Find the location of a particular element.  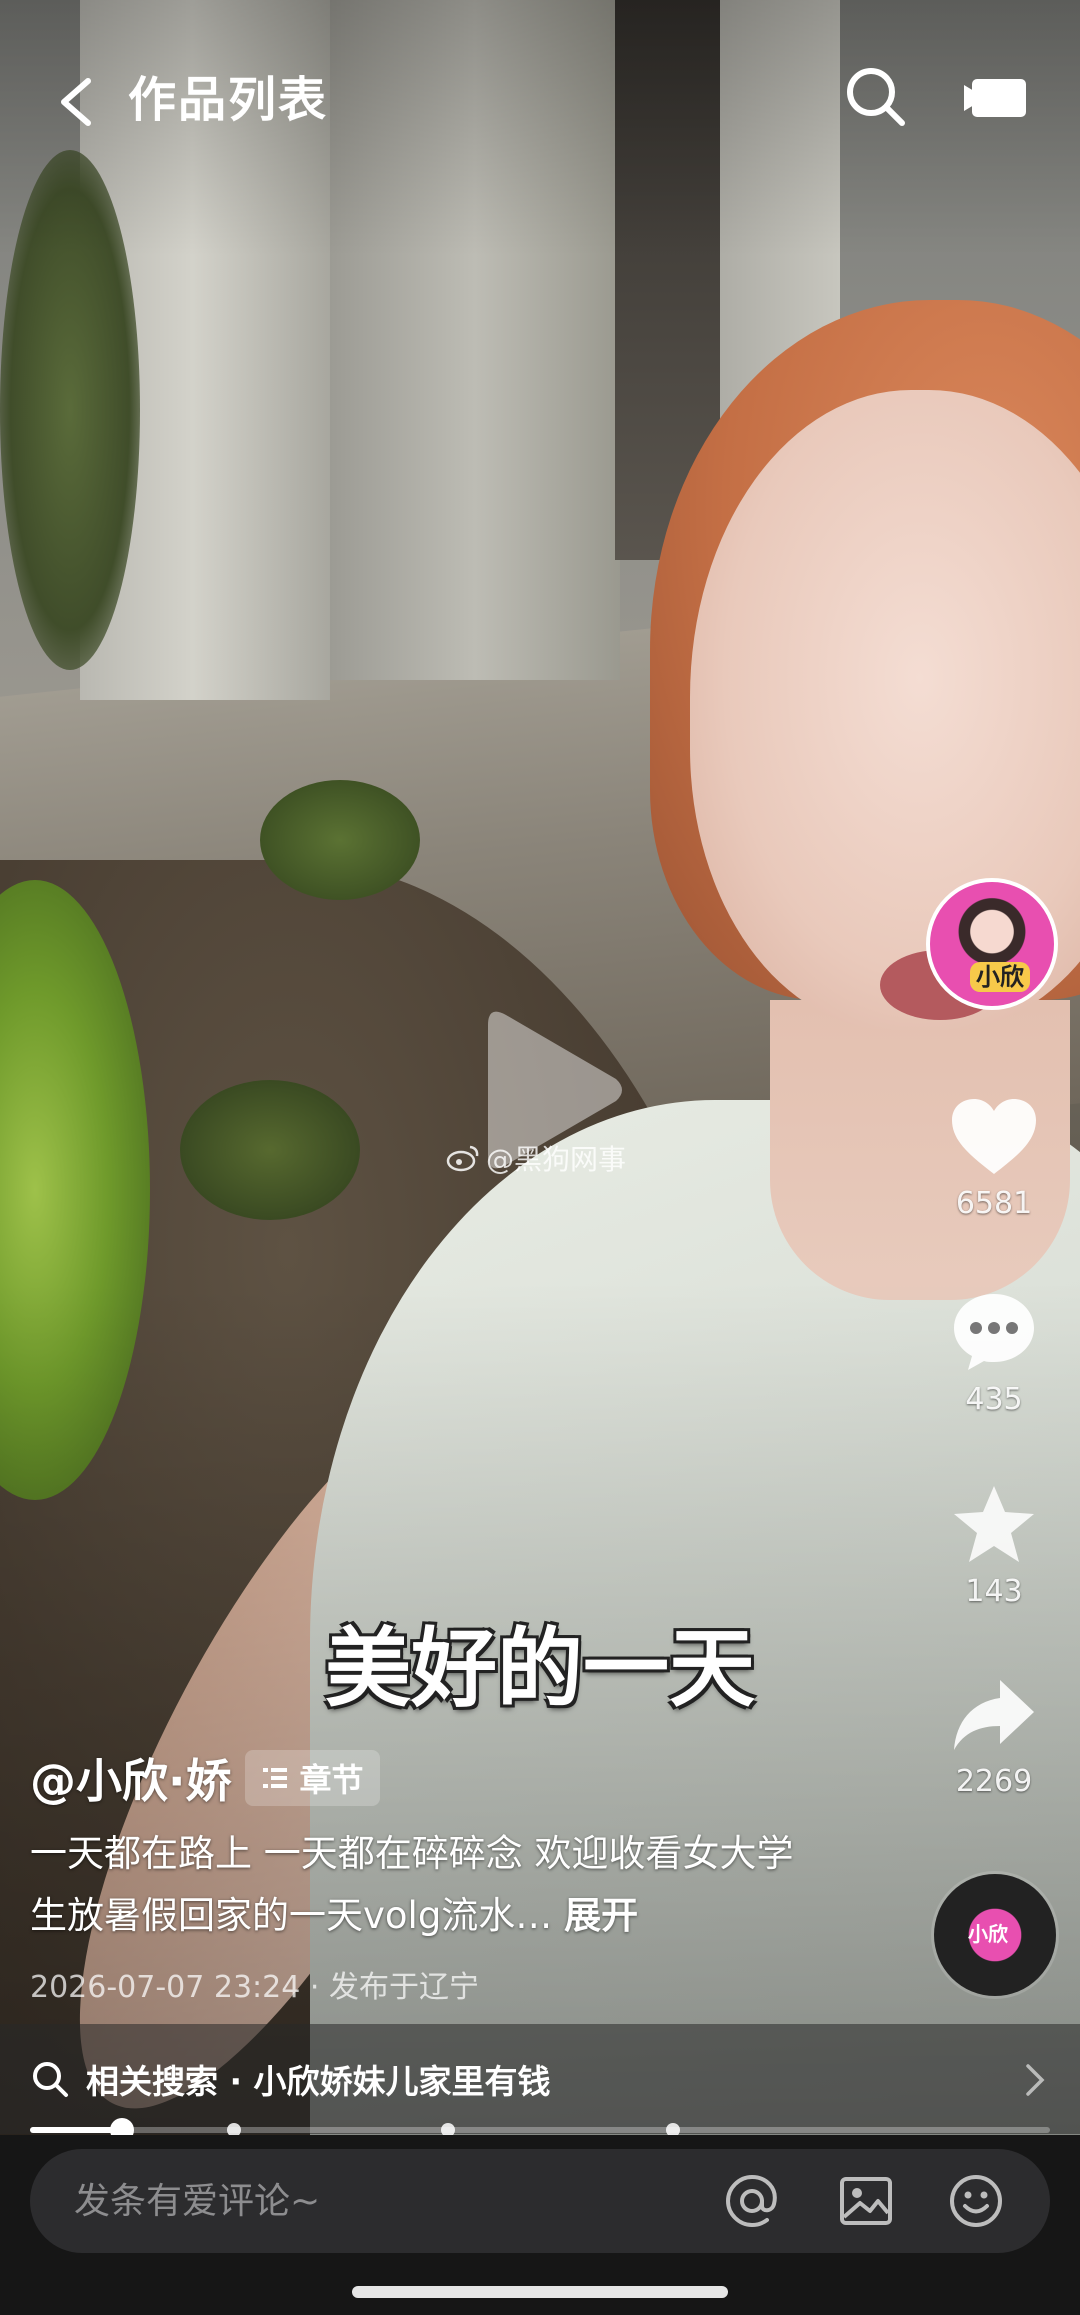

top-bar: 作品列表 is located at coordinates (540, 100).